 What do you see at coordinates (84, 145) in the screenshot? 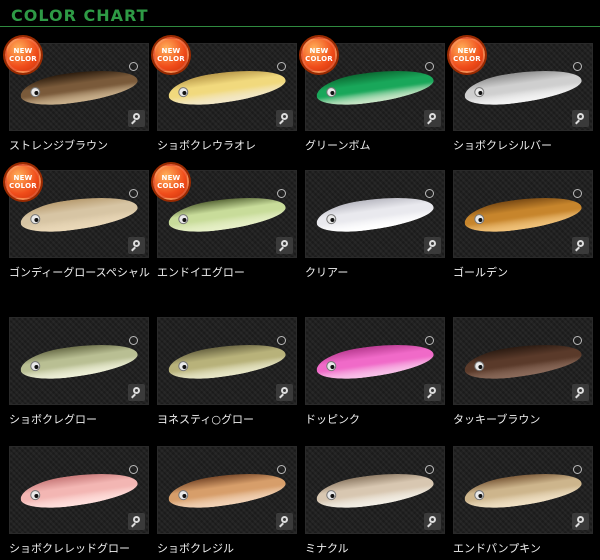
I see `color-name: ストレンジブラウン` at bounding box center [84, 145].